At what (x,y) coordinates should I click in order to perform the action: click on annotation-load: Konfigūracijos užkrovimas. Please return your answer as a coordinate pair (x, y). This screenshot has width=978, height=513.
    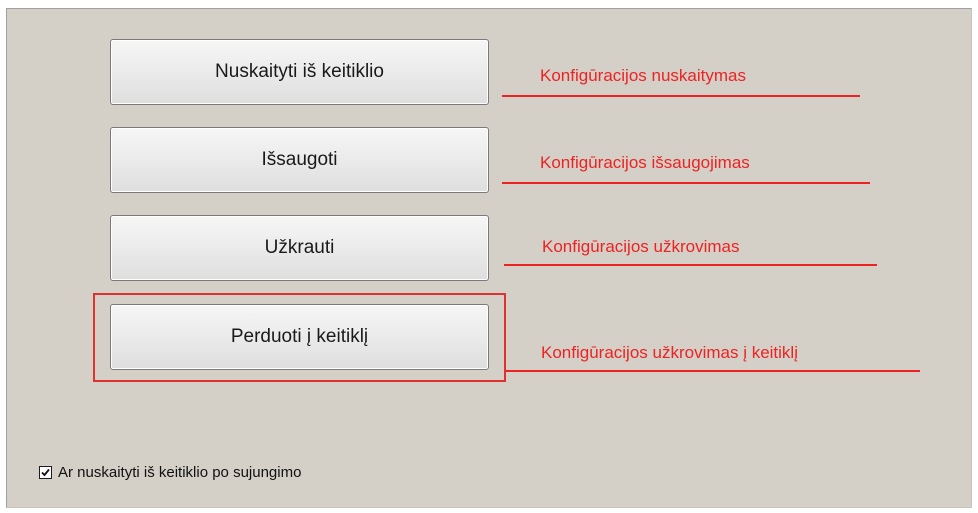
    Looking at the image, I should click on (641, 246).